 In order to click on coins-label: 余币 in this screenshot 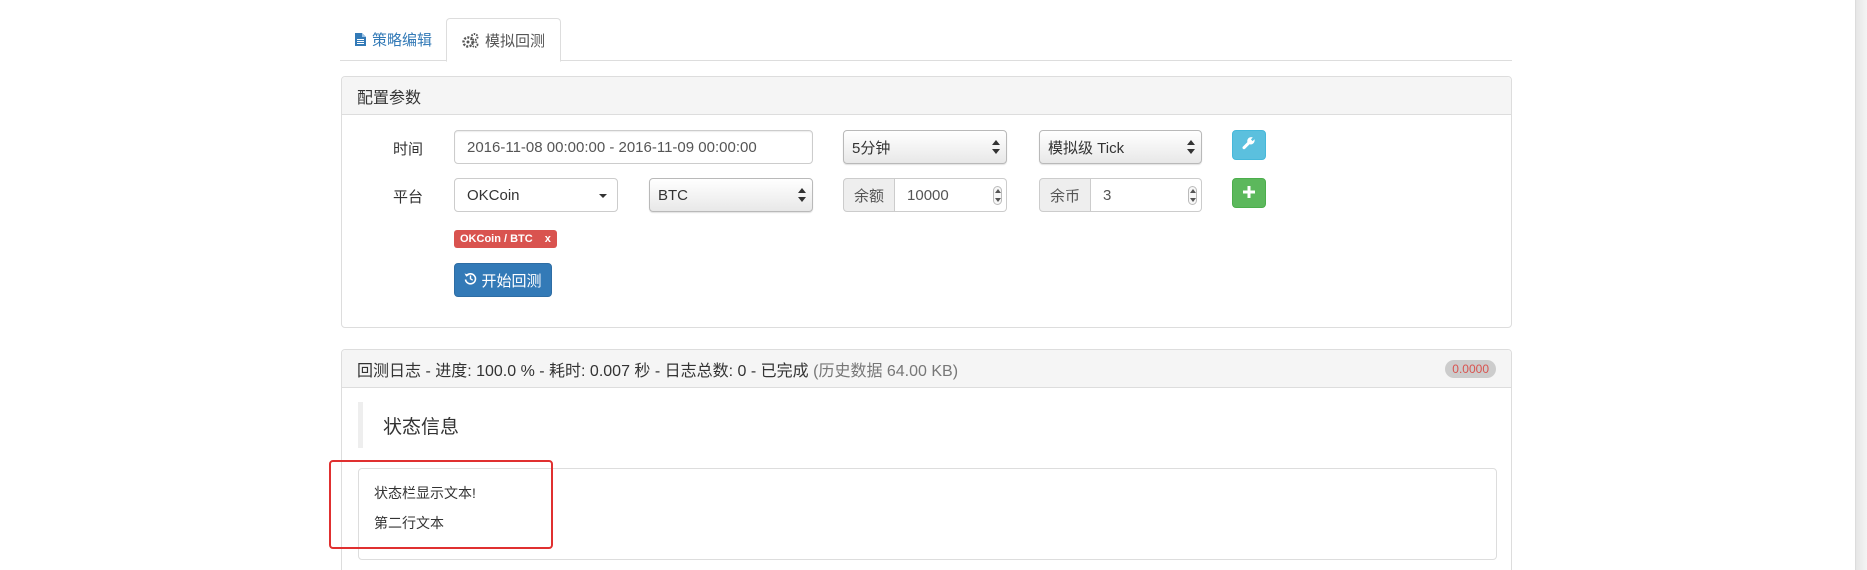, I will do `click(1065, 195)`.